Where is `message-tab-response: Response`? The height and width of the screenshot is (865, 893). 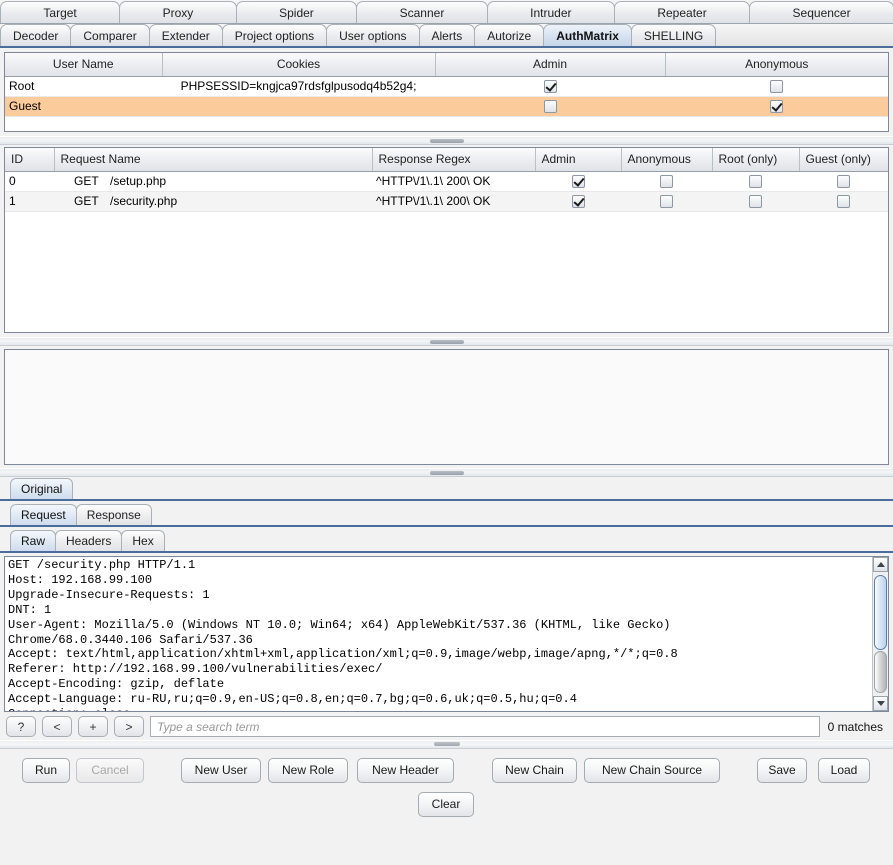 message-tab-response: Response is located at coordinates (113, 514).